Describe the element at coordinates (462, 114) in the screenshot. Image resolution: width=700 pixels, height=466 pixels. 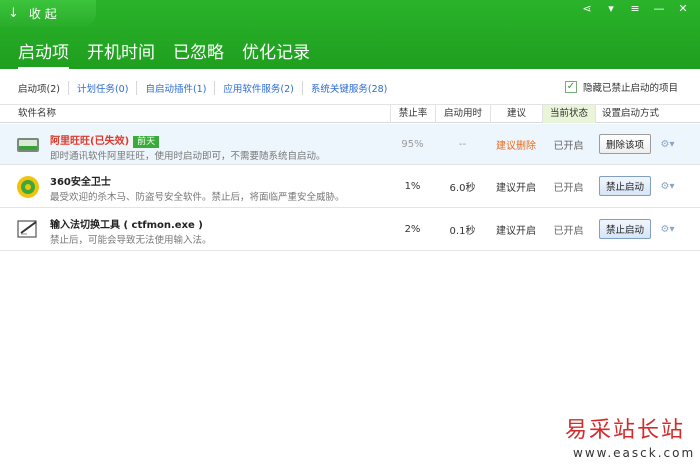
I see `header-boot-time: 启动用时` at that location.